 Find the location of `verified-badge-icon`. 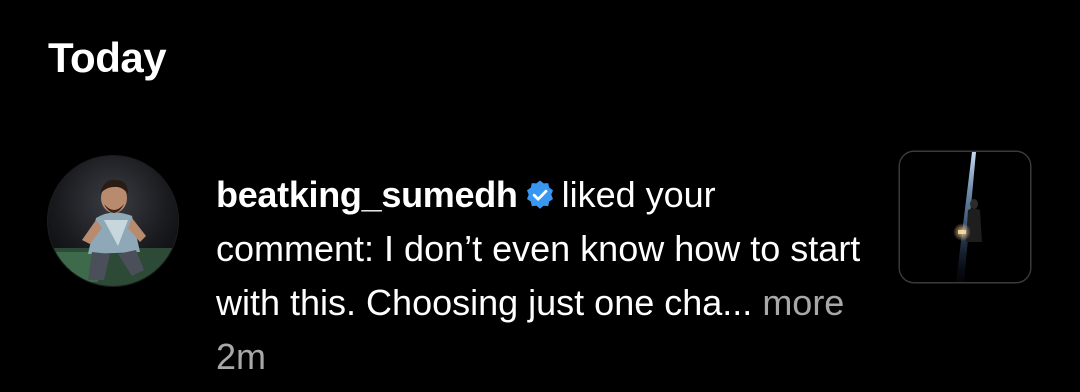

verified-badge-icon is located at coordinates (539, 194).